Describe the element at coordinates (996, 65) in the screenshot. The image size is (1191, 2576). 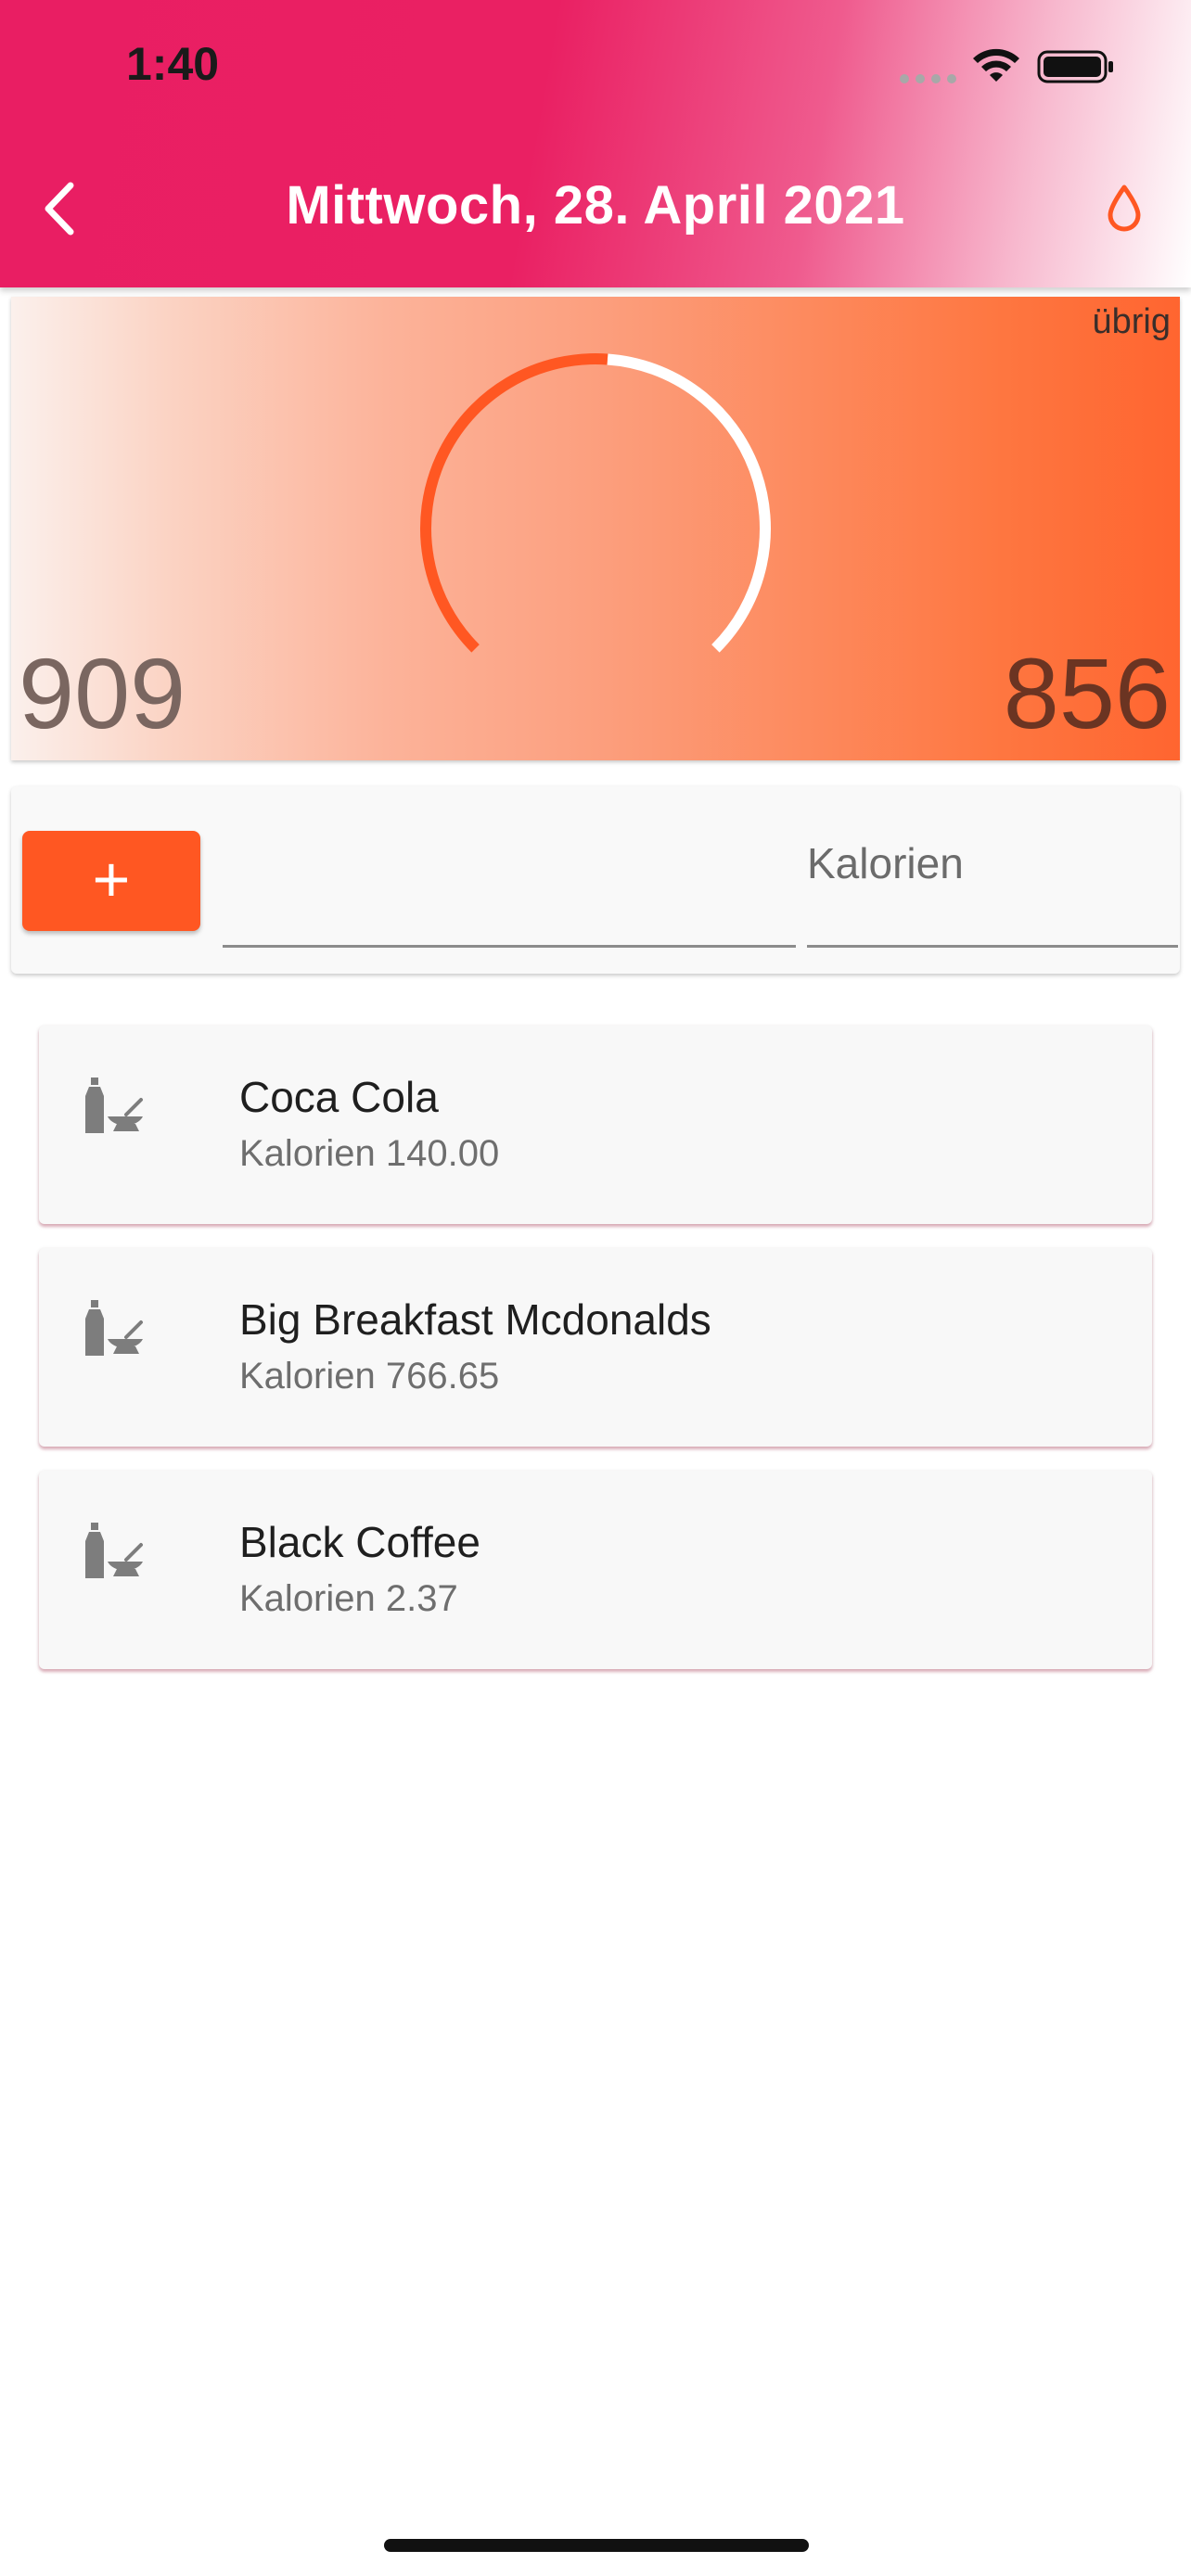
I see `wifi-icon` at that location.